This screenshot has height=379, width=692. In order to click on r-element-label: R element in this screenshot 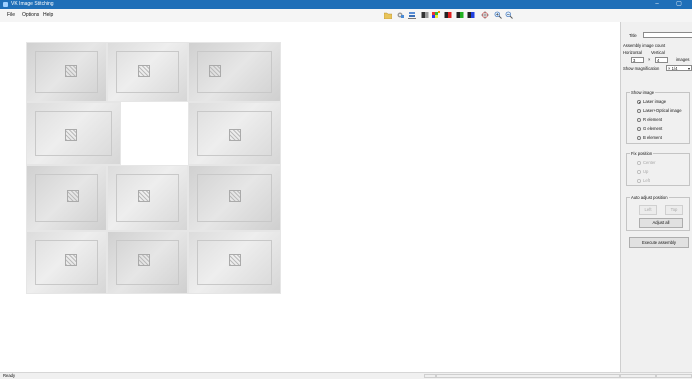, I will do `click(653, 119)`.